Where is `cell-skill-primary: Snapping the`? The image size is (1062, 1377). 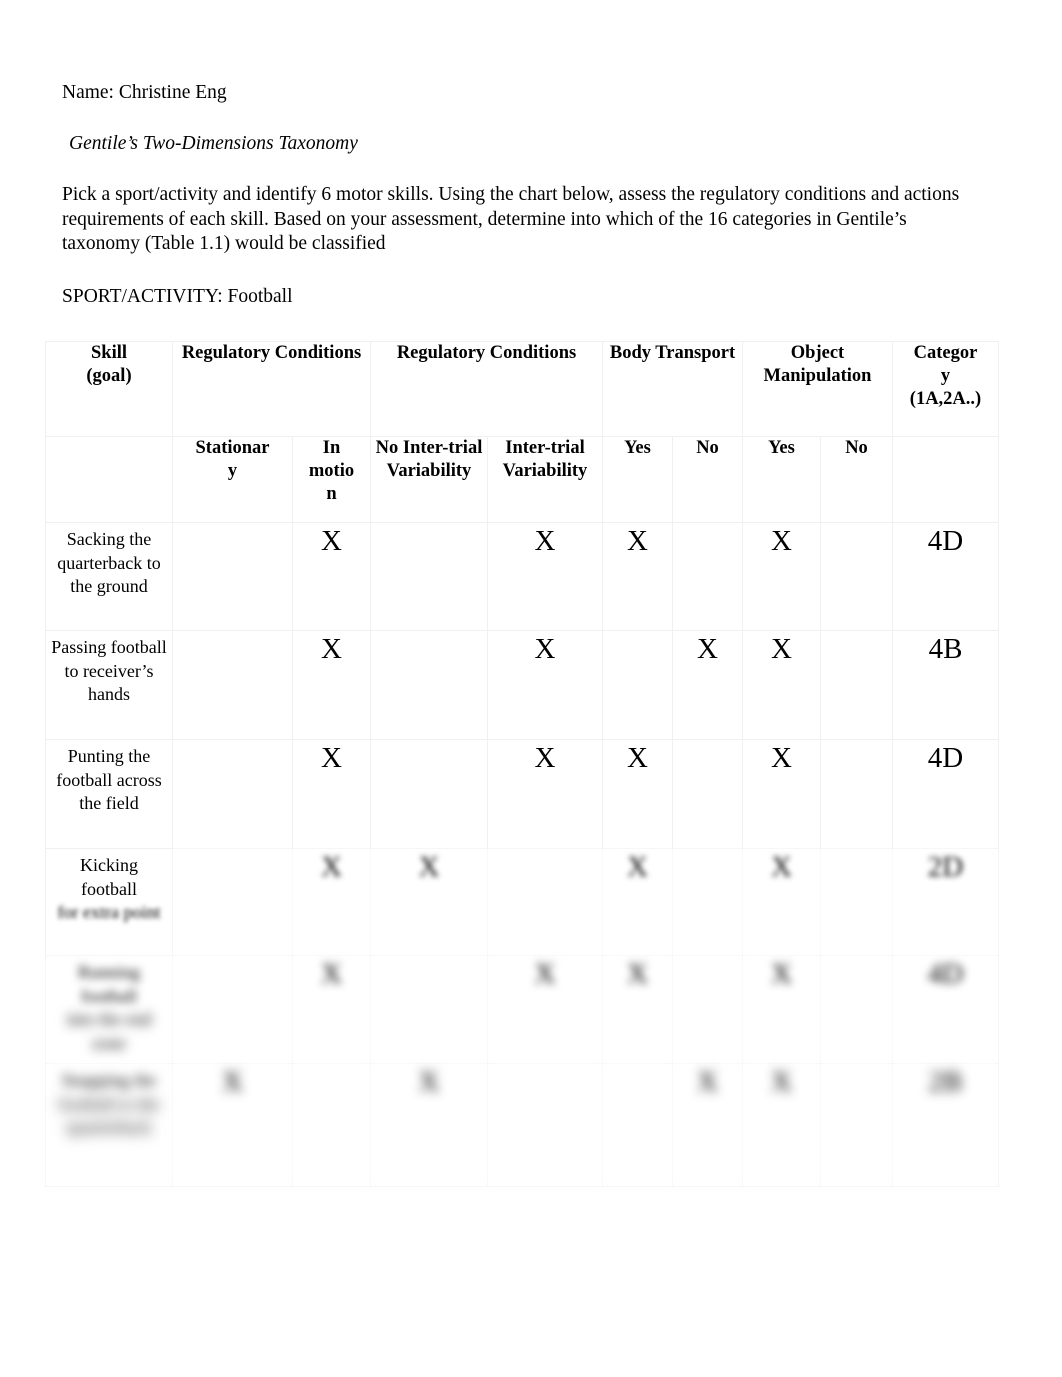
cell-skill-primary: Snapping the is located at coordinates (109, 1080).